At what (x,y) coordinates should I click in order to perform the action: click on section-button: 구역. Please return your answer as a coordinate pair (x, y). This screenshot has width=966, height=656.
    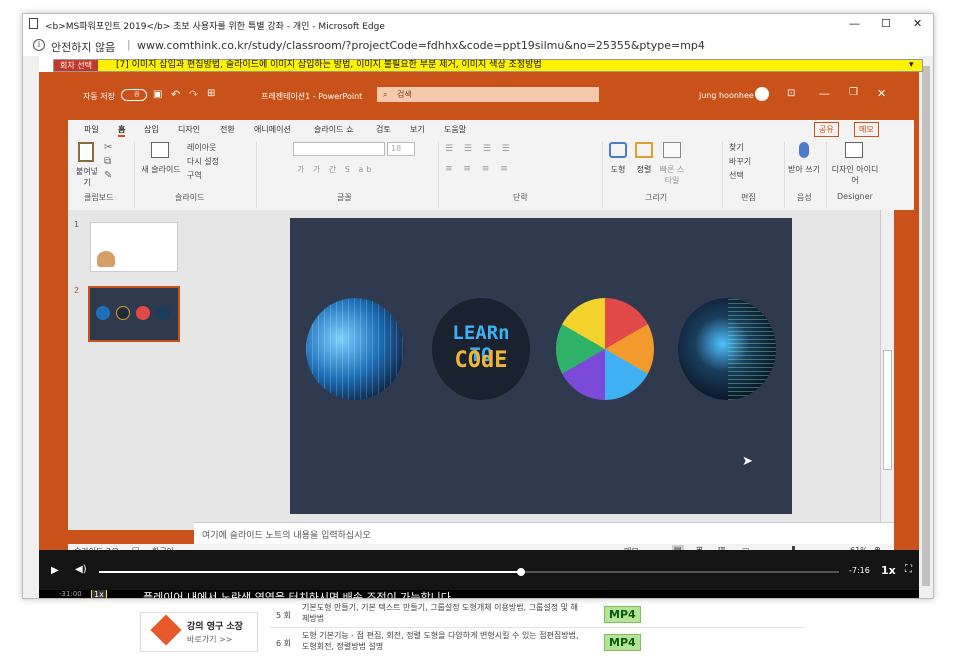
    Looking at the image, I should click on (194, 175).